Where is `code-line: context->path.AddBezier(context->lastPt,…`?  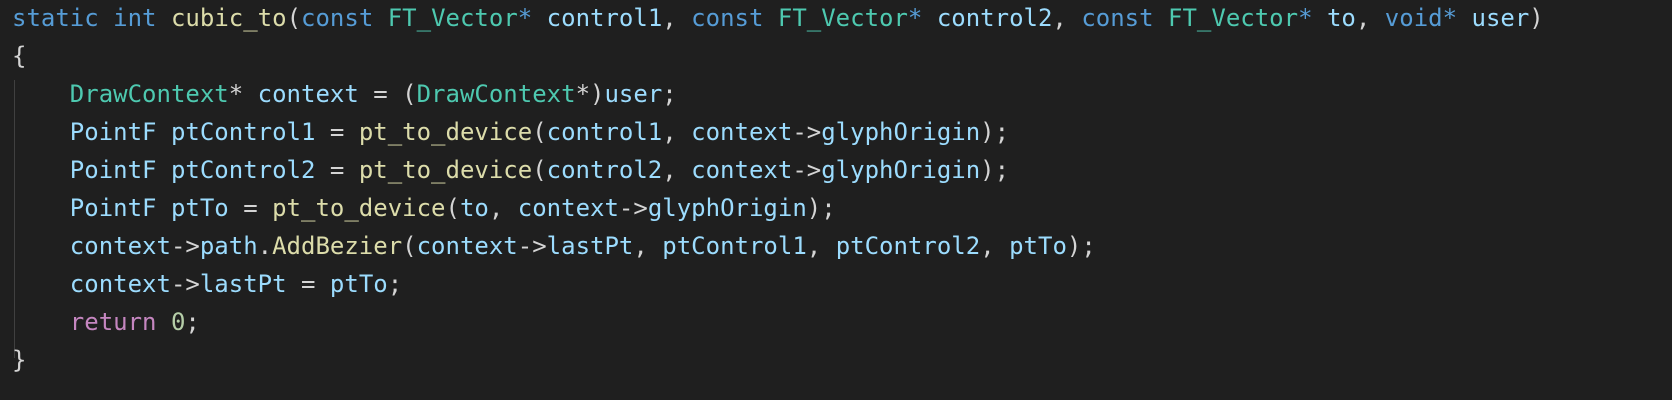 code-line: context->path.AddBezier(context->lastPt,… is located at coordinates (554, 246).